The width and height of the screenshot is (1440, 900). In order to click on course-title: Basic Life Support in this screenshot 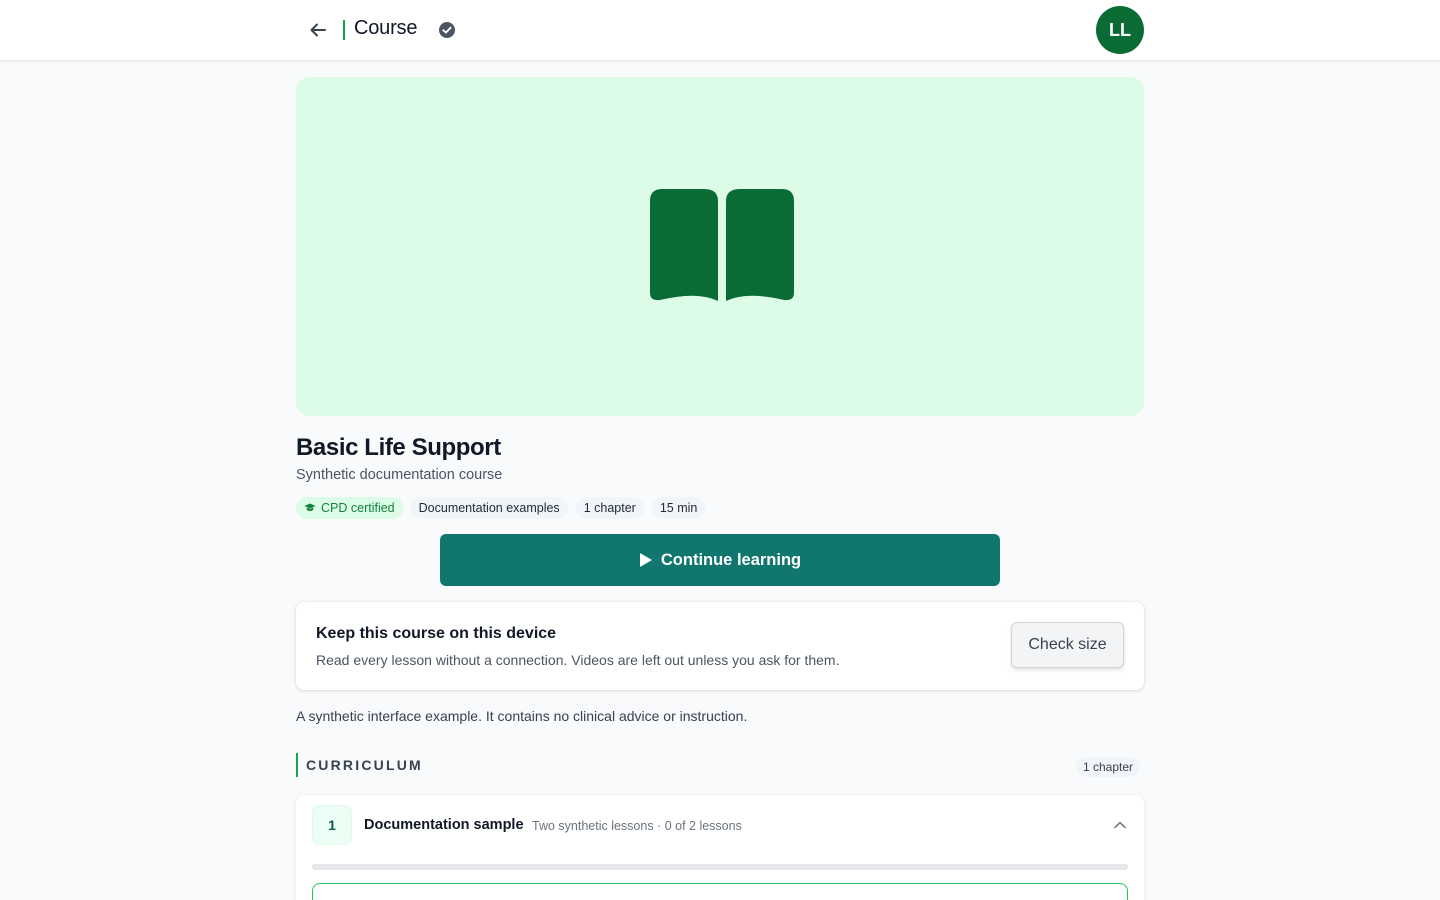, I will do `click(398, 447)`.